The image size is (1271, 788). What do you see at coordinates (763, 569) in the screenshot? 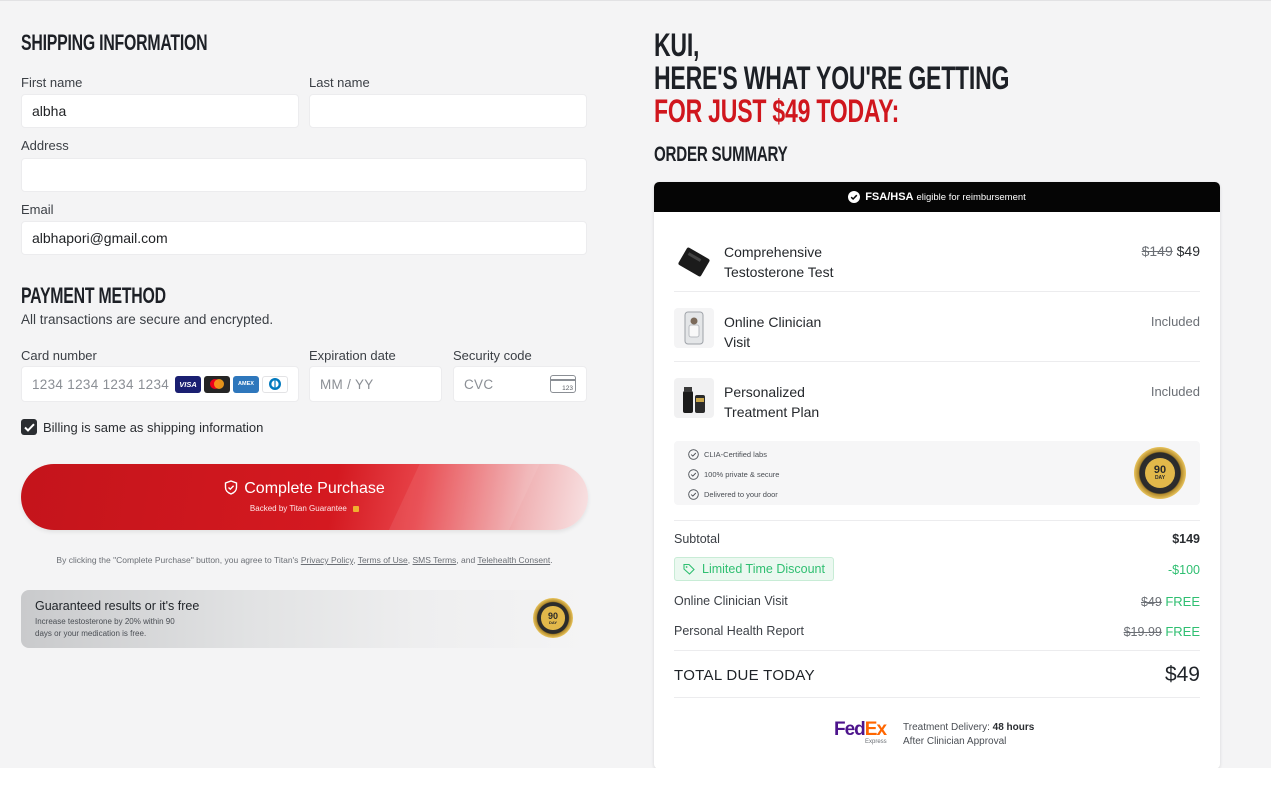
I see `discount-label: Limited Time Discount` at bounding box center [763, 569].